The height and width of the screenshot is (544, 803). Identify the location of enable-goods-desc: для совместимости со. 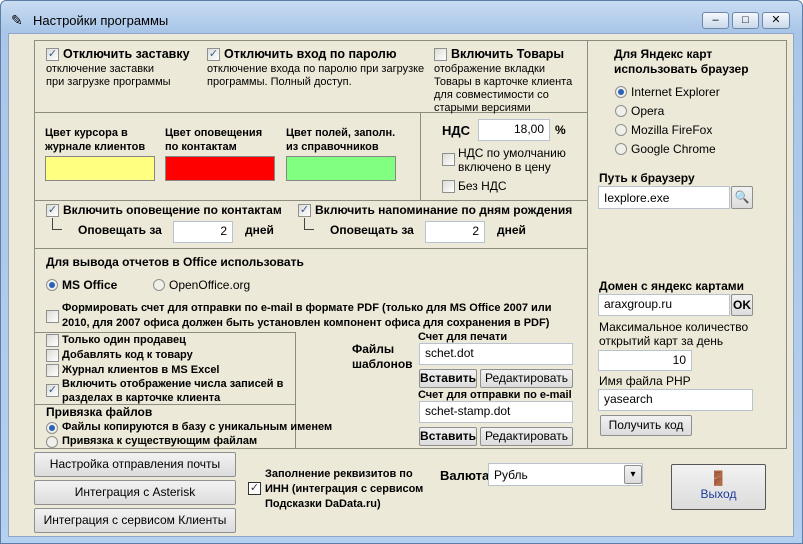
(491, 95).